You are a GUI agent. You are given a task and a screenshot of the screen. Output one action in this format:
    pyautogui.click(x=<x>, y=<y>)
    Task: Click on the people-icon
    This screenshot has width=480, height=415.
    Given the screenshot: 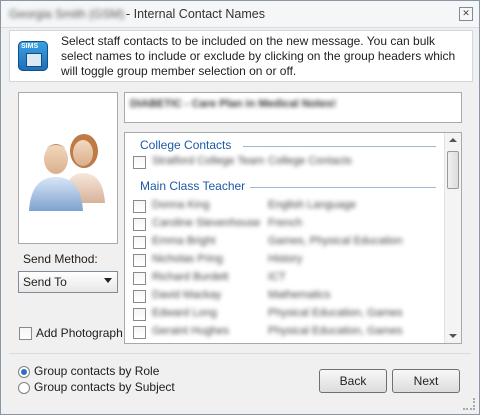 What is the action you would take?
    pyautogui.click(x=67, y=172)
    